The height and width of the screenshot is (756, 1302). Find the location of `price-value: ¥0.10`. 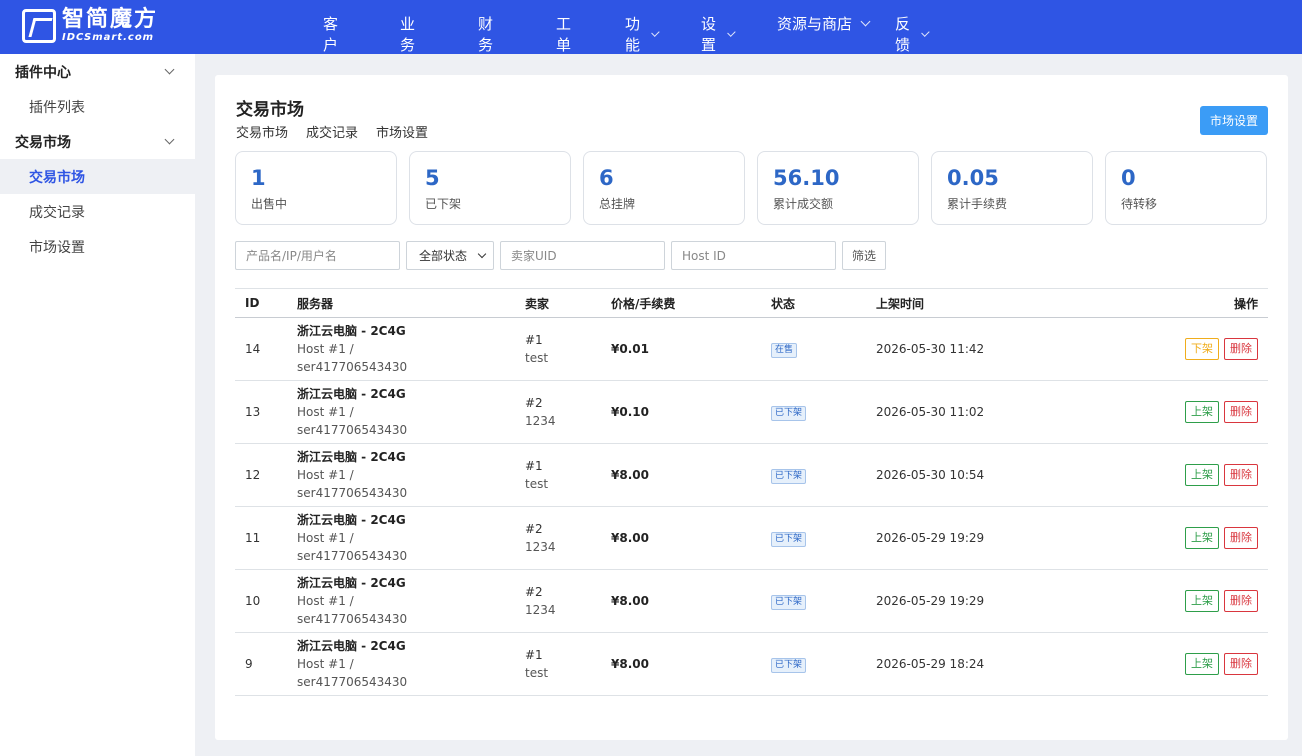

price-value: ¥0.10 is located at coordinates (630, 412).